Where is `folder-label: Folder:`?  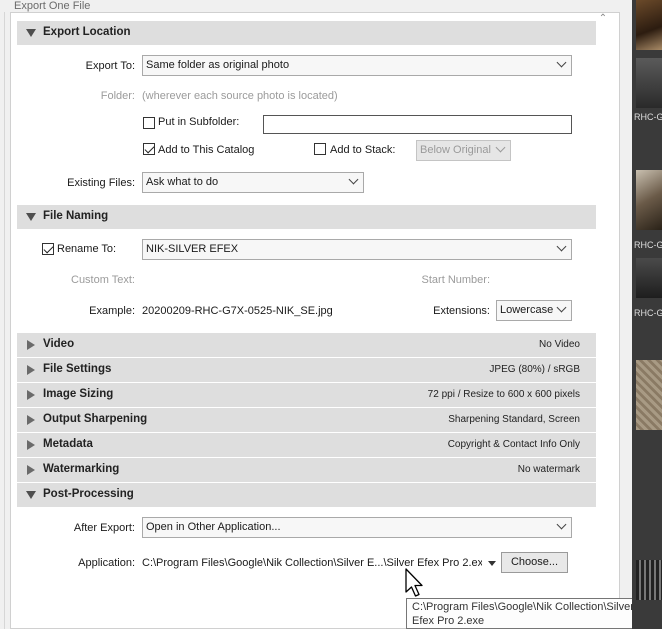 folder-label: Folder: is located at coordinates (117, 96).